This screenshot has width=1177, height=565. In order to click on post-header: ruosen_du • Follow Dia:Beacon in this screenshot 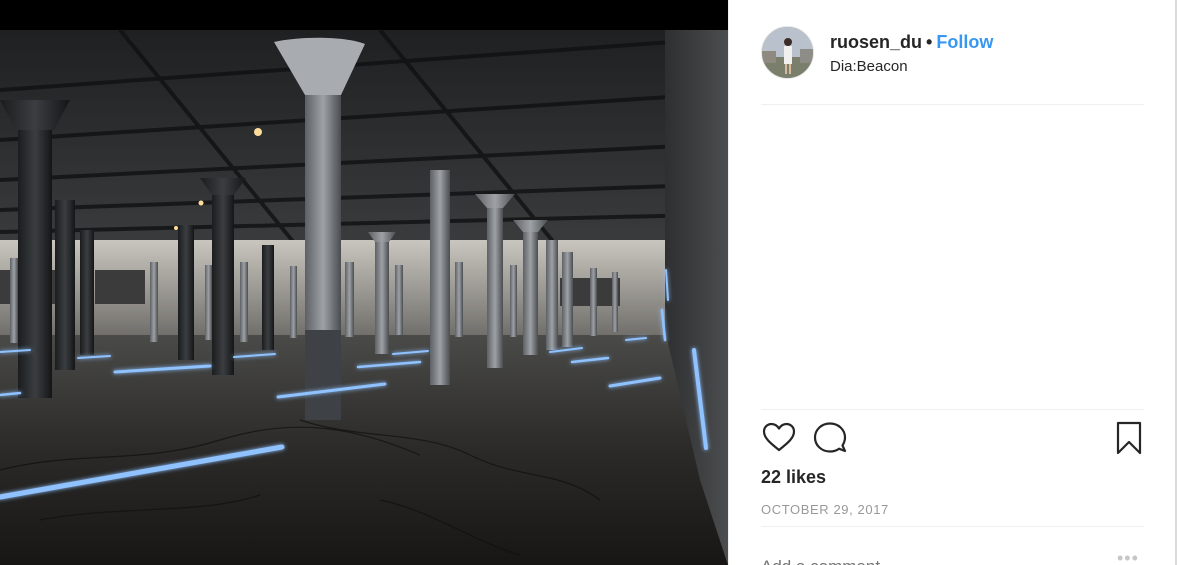, I will do `click(953, 54)`.